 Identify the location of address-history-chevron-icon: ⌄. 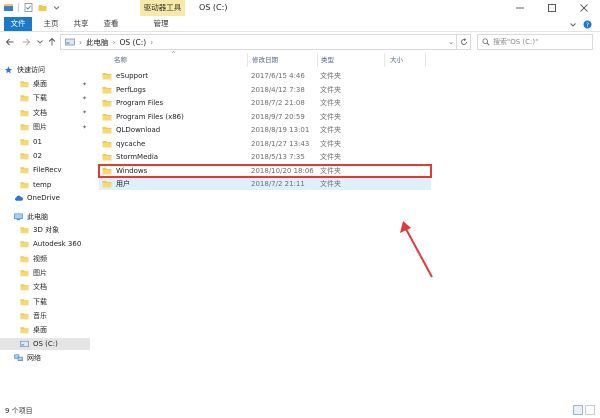
(451, 42).